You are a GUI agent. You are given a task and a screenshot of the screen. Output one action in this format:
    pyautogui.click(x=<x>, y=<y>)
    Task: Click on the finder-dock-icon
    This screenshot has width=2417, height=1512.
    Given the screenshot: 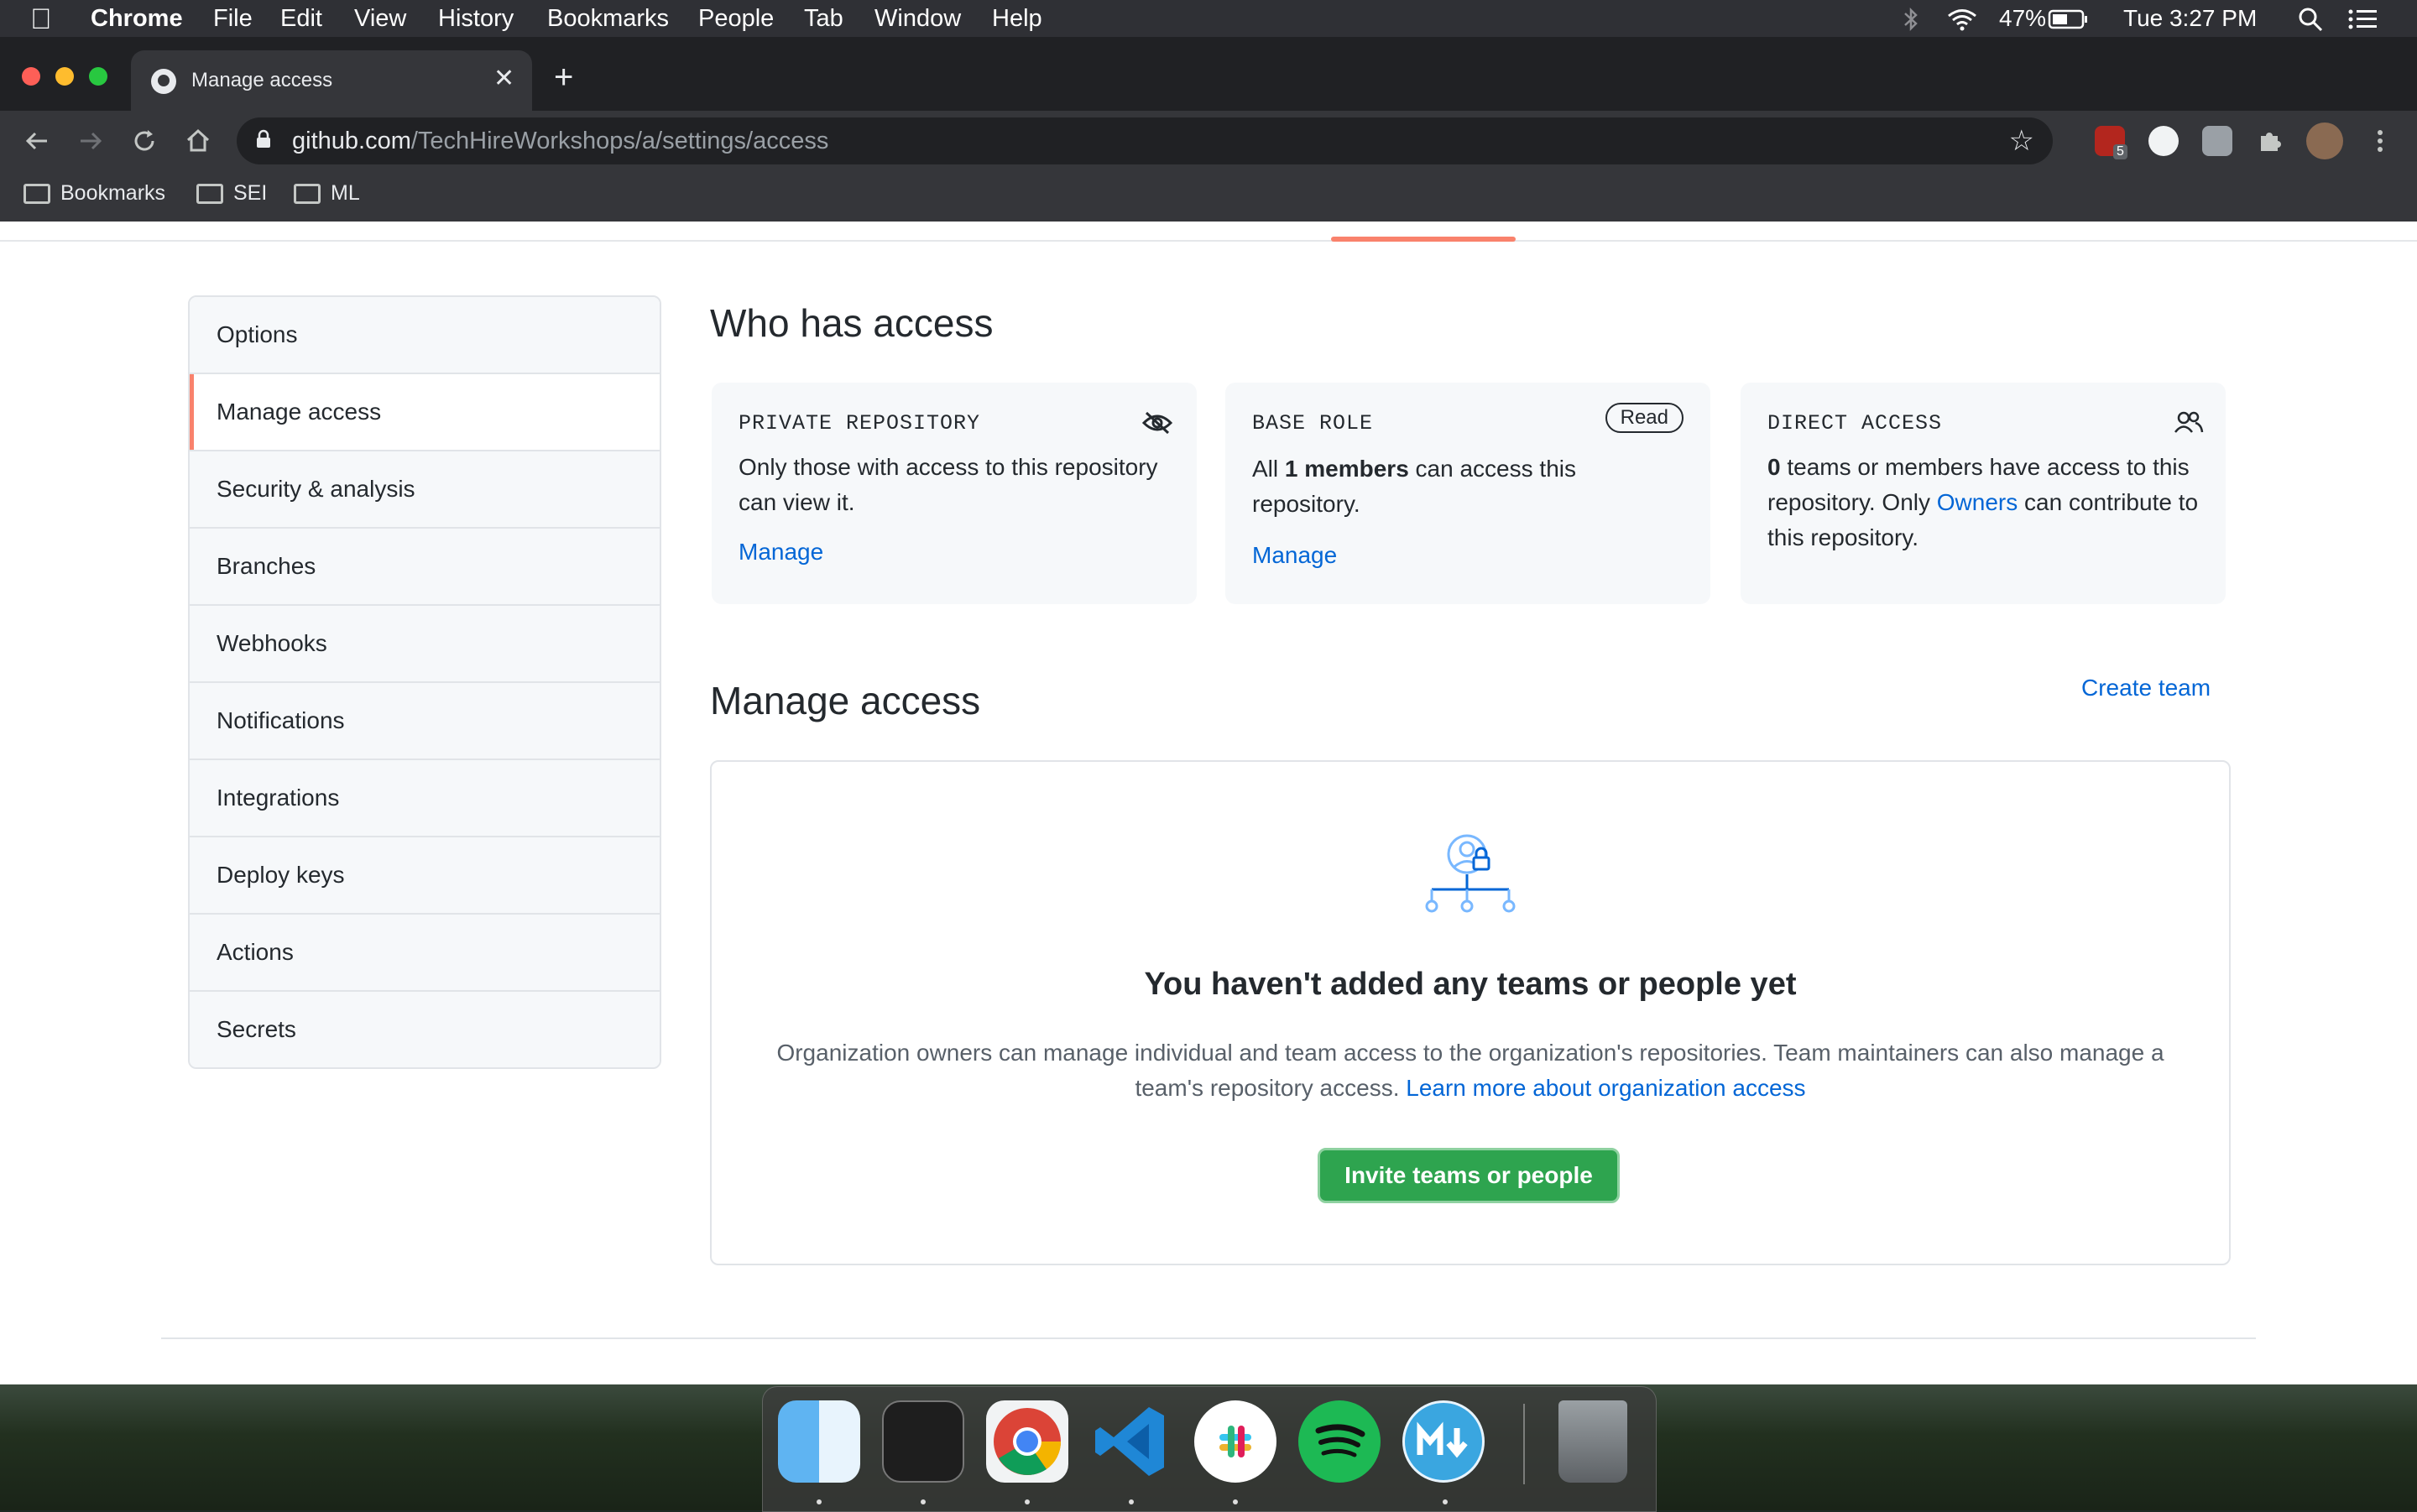 What is the action you would take?
    pyautogui.click(x=819, y=1442)
    